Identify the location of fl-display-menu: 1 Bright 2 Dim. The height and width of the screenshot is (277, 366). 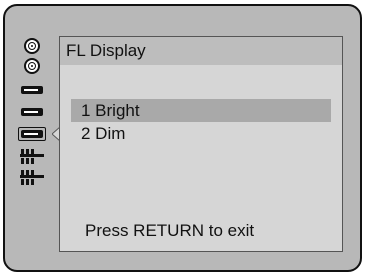
(201, 122).